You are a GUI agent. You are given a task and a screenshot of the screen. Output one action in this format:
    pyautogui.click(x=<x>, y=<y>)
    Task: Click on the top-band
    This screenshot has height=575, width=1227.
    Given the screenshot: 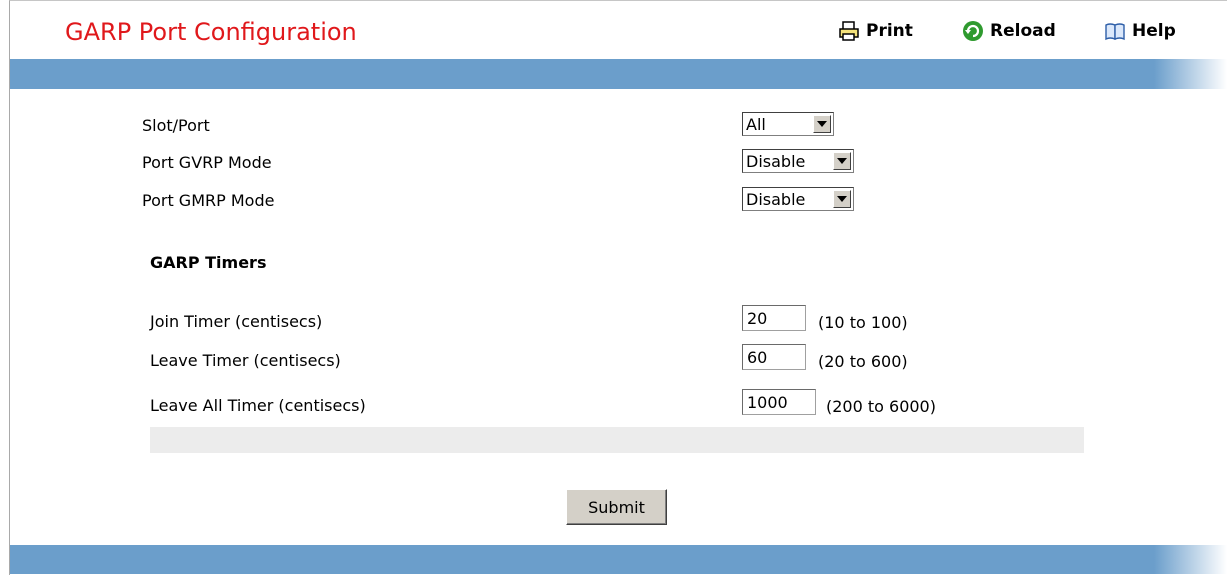 What is the action you would take?
    pyautogui.click(x=618, y=74)
    